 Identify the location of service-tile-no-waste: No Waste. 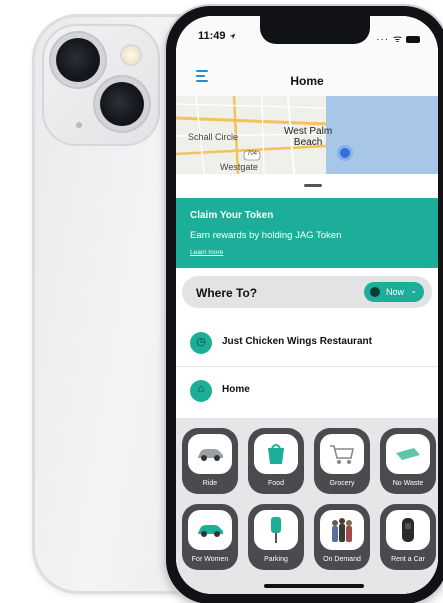
(408, 461).